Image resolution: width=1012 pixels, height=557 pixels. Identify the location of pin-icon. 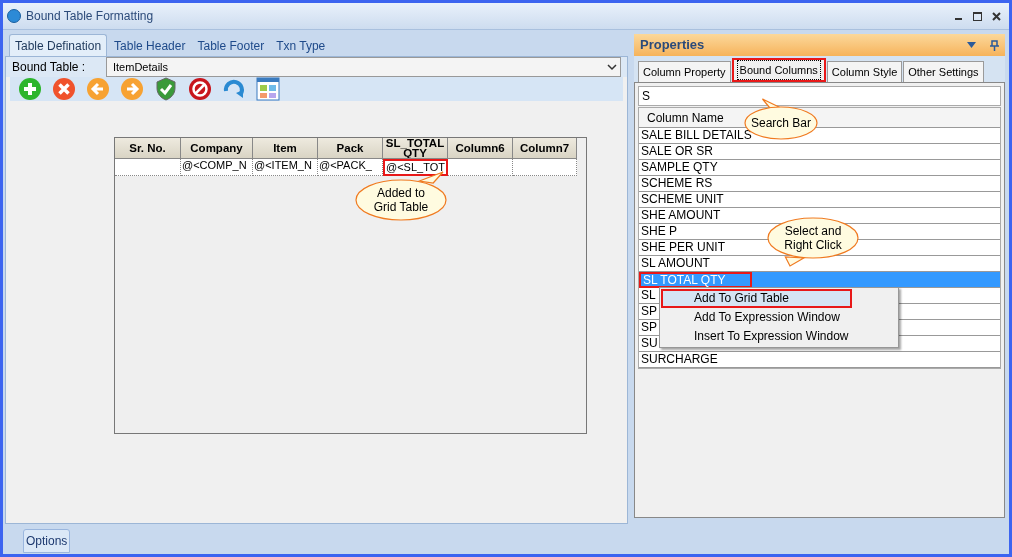
(994, 45).